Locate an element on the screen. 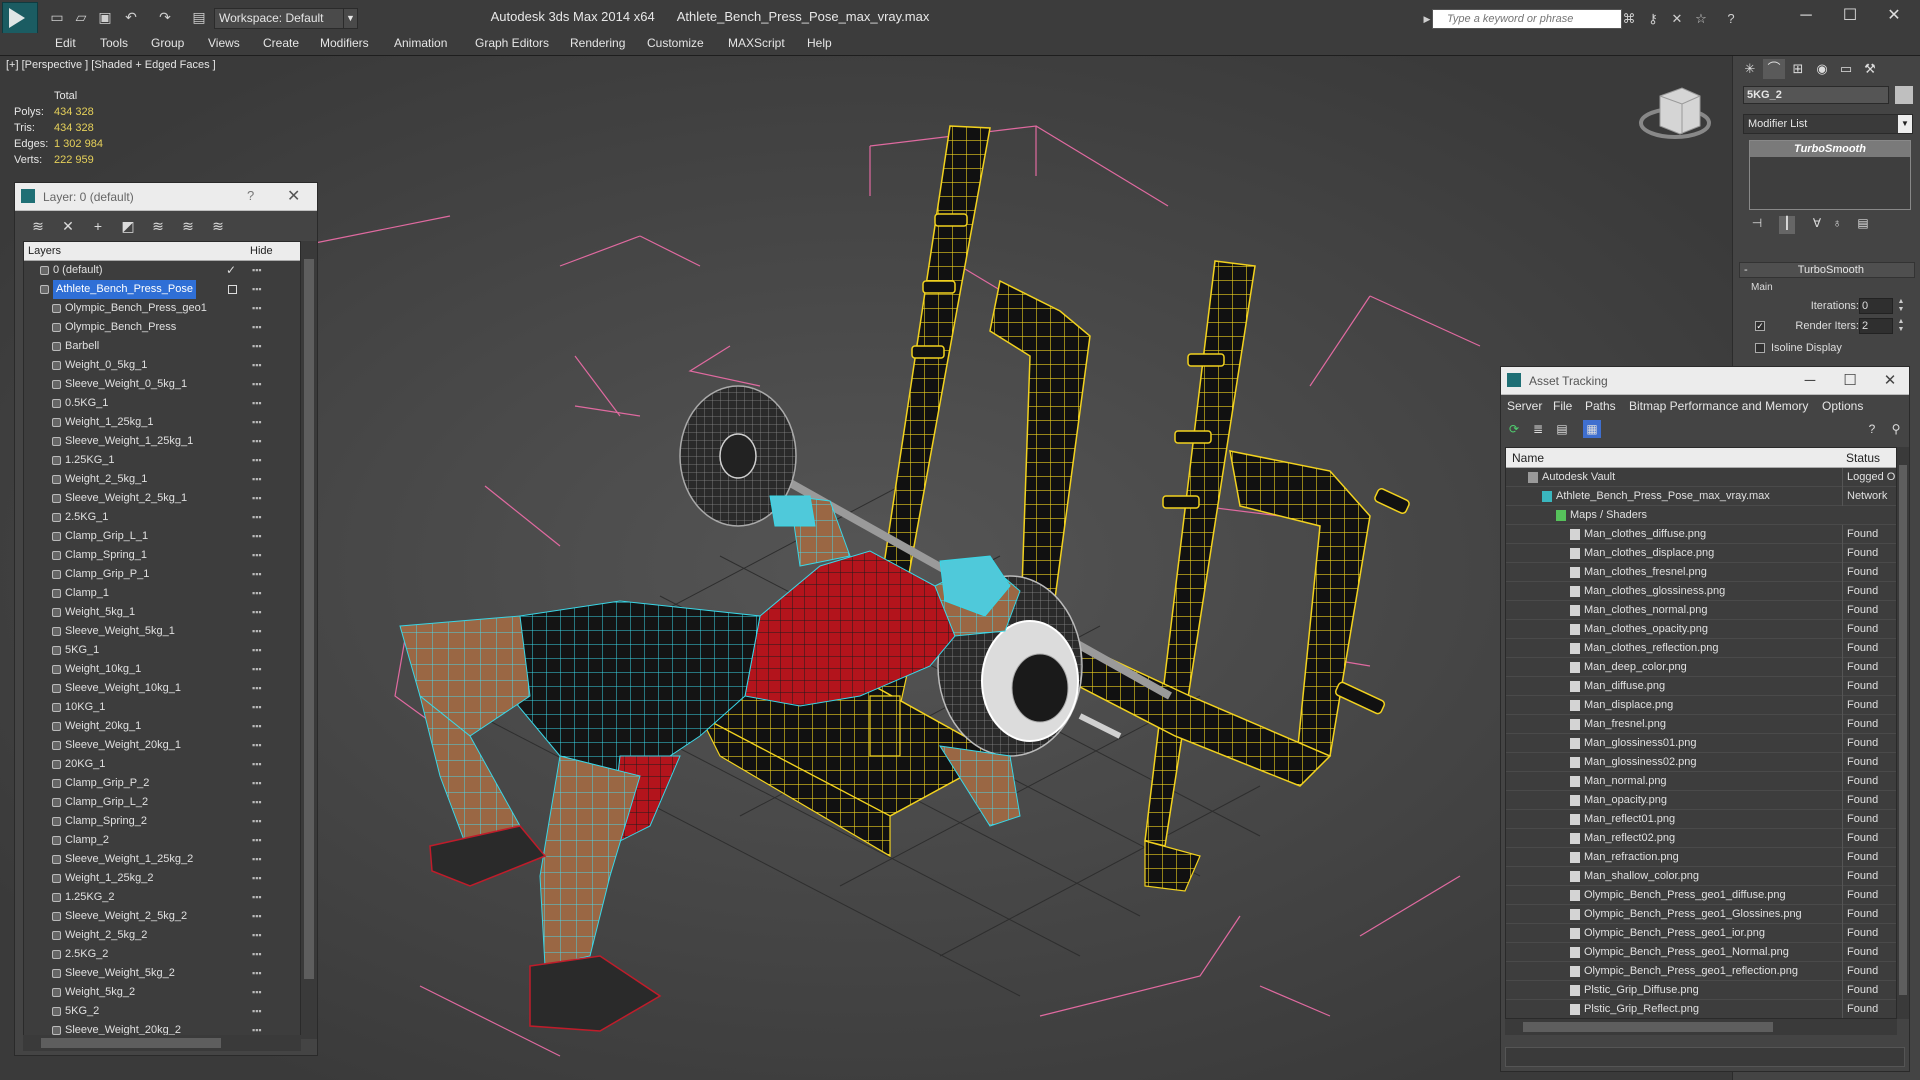 This screenshot has width=1920, height=1080. add-to-layer-icon: + is located at coordinates (98, 226).